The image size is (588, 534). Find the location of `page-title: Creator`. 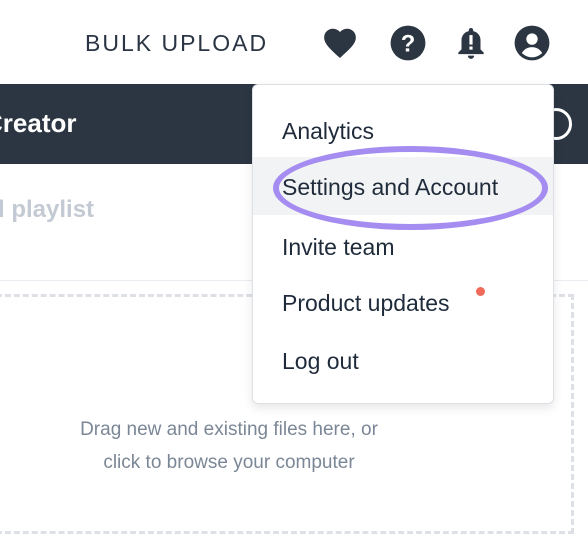

page-title: Creator is located at coordinates (38, 123).